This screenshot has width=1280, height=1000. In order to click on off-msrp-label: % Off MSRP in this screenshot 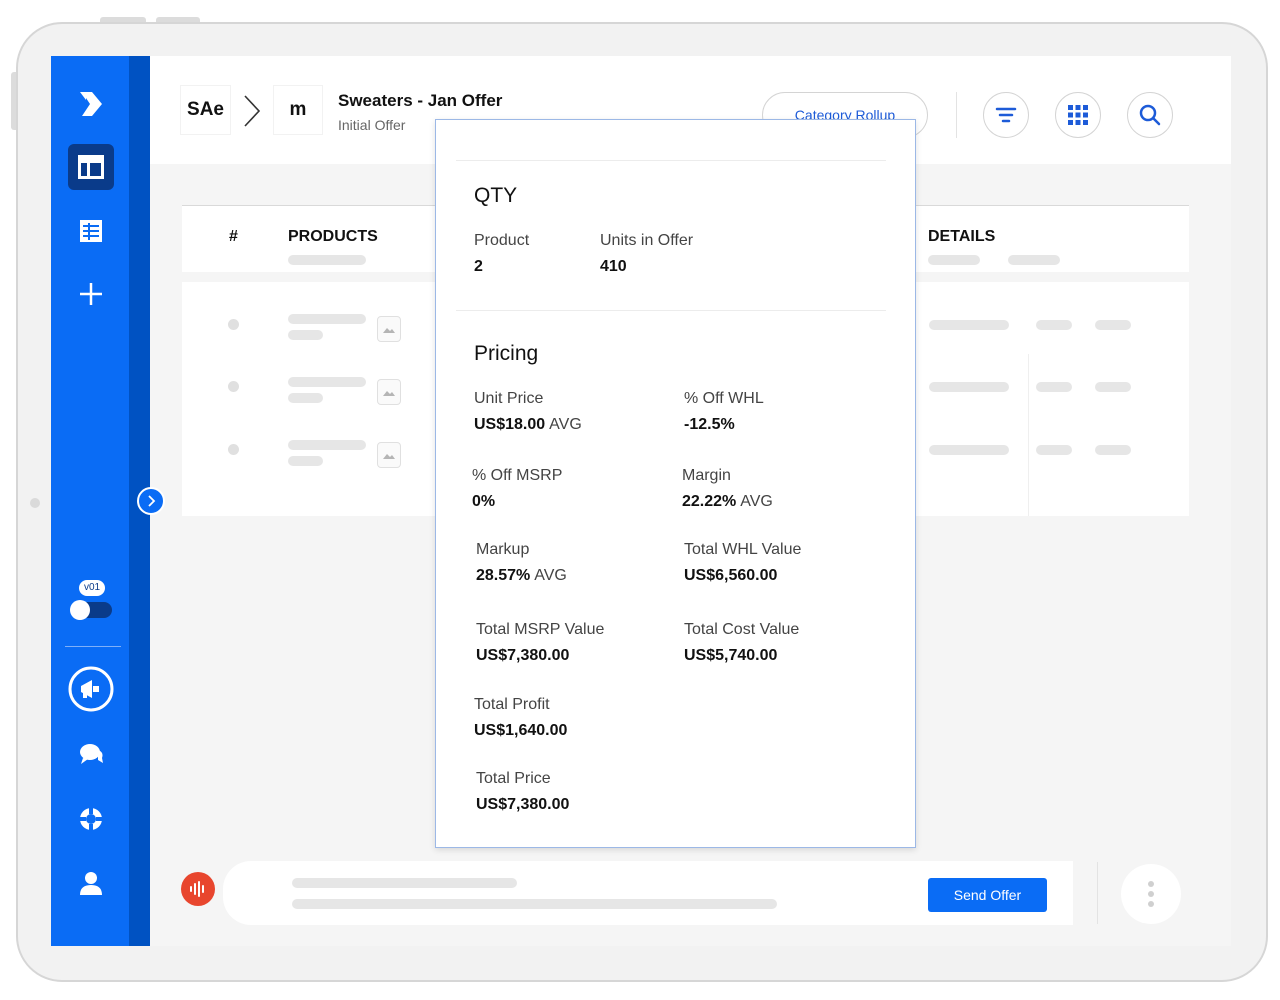, I will do `click(517, 475)`.